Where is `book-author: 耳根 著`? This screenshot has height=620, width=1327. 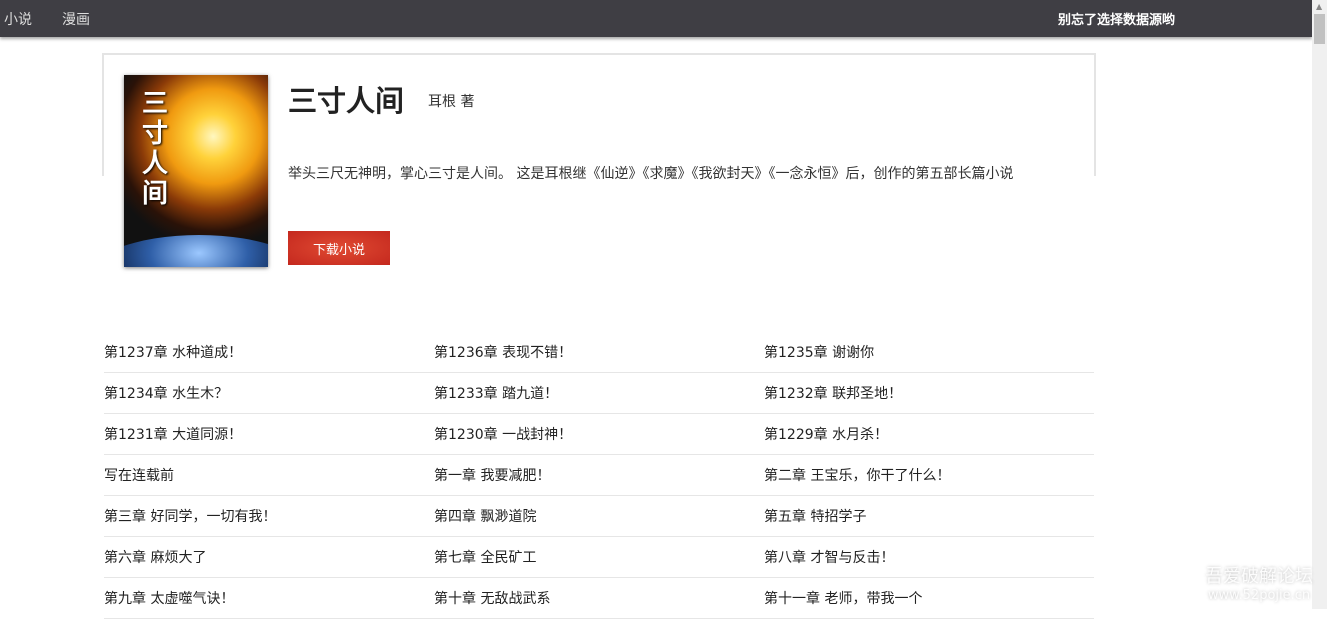
book-author: 耳根 著 is located at coordinates (451, 102).